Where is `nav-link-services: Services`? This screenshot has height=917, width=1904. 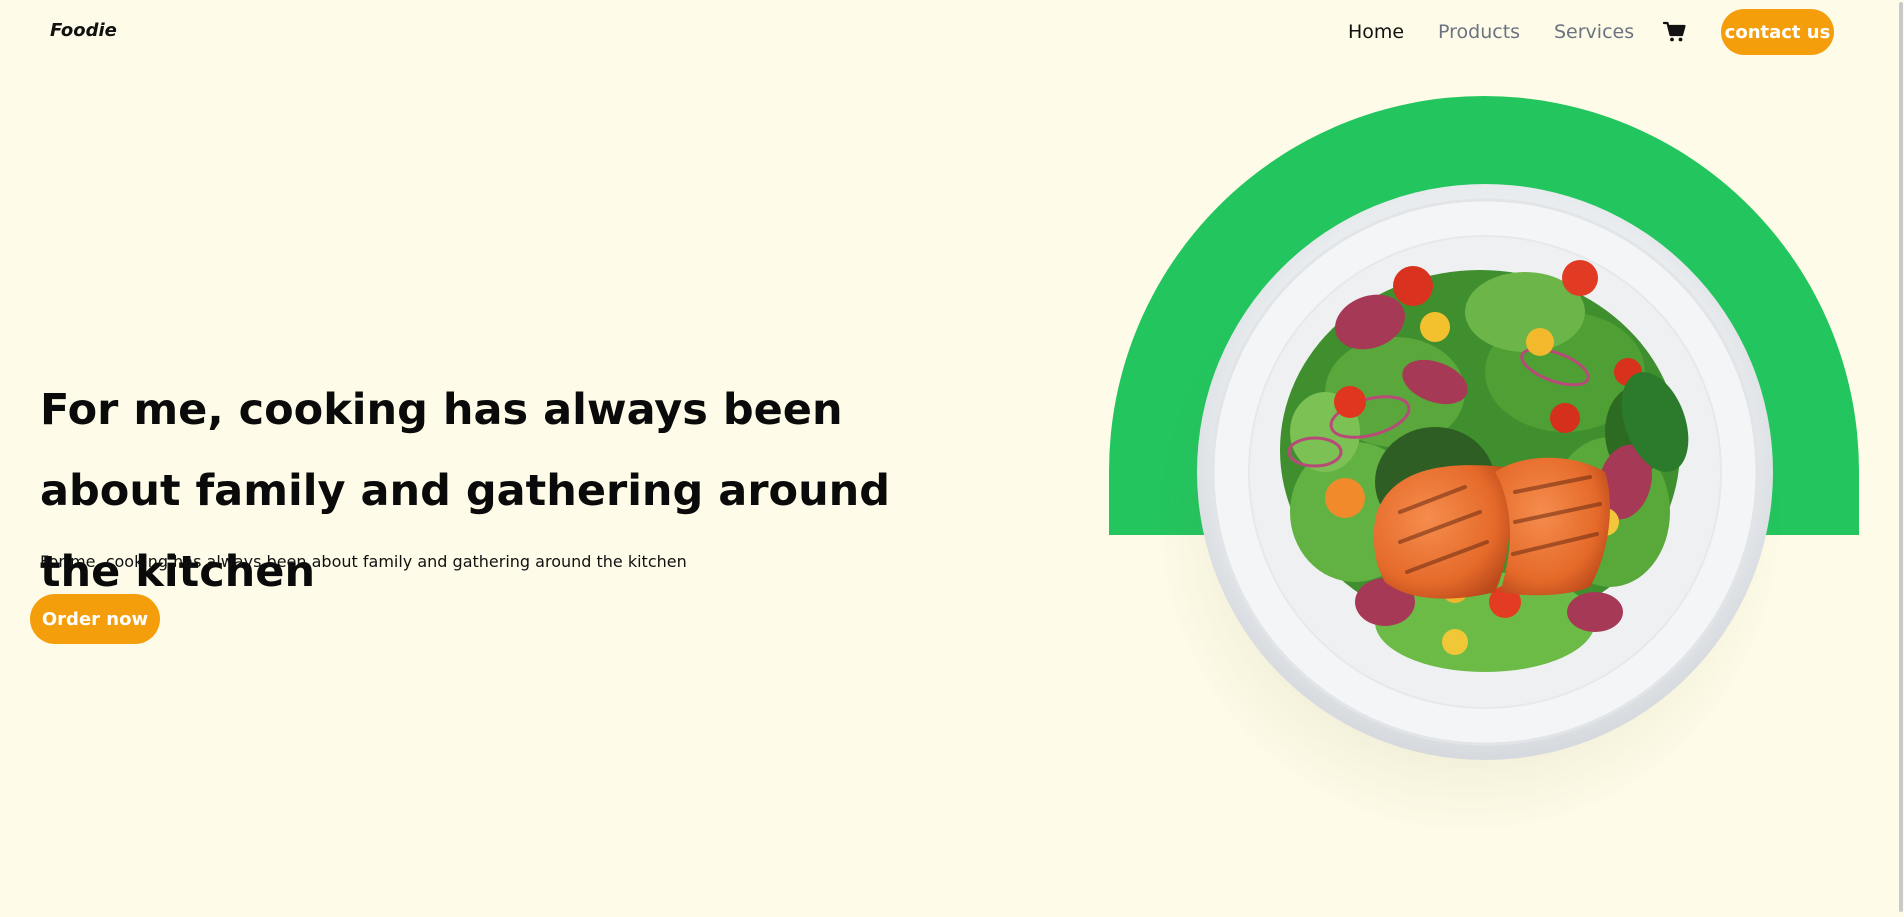
nav-link-services: Services is located at coordinates (1594, 32).